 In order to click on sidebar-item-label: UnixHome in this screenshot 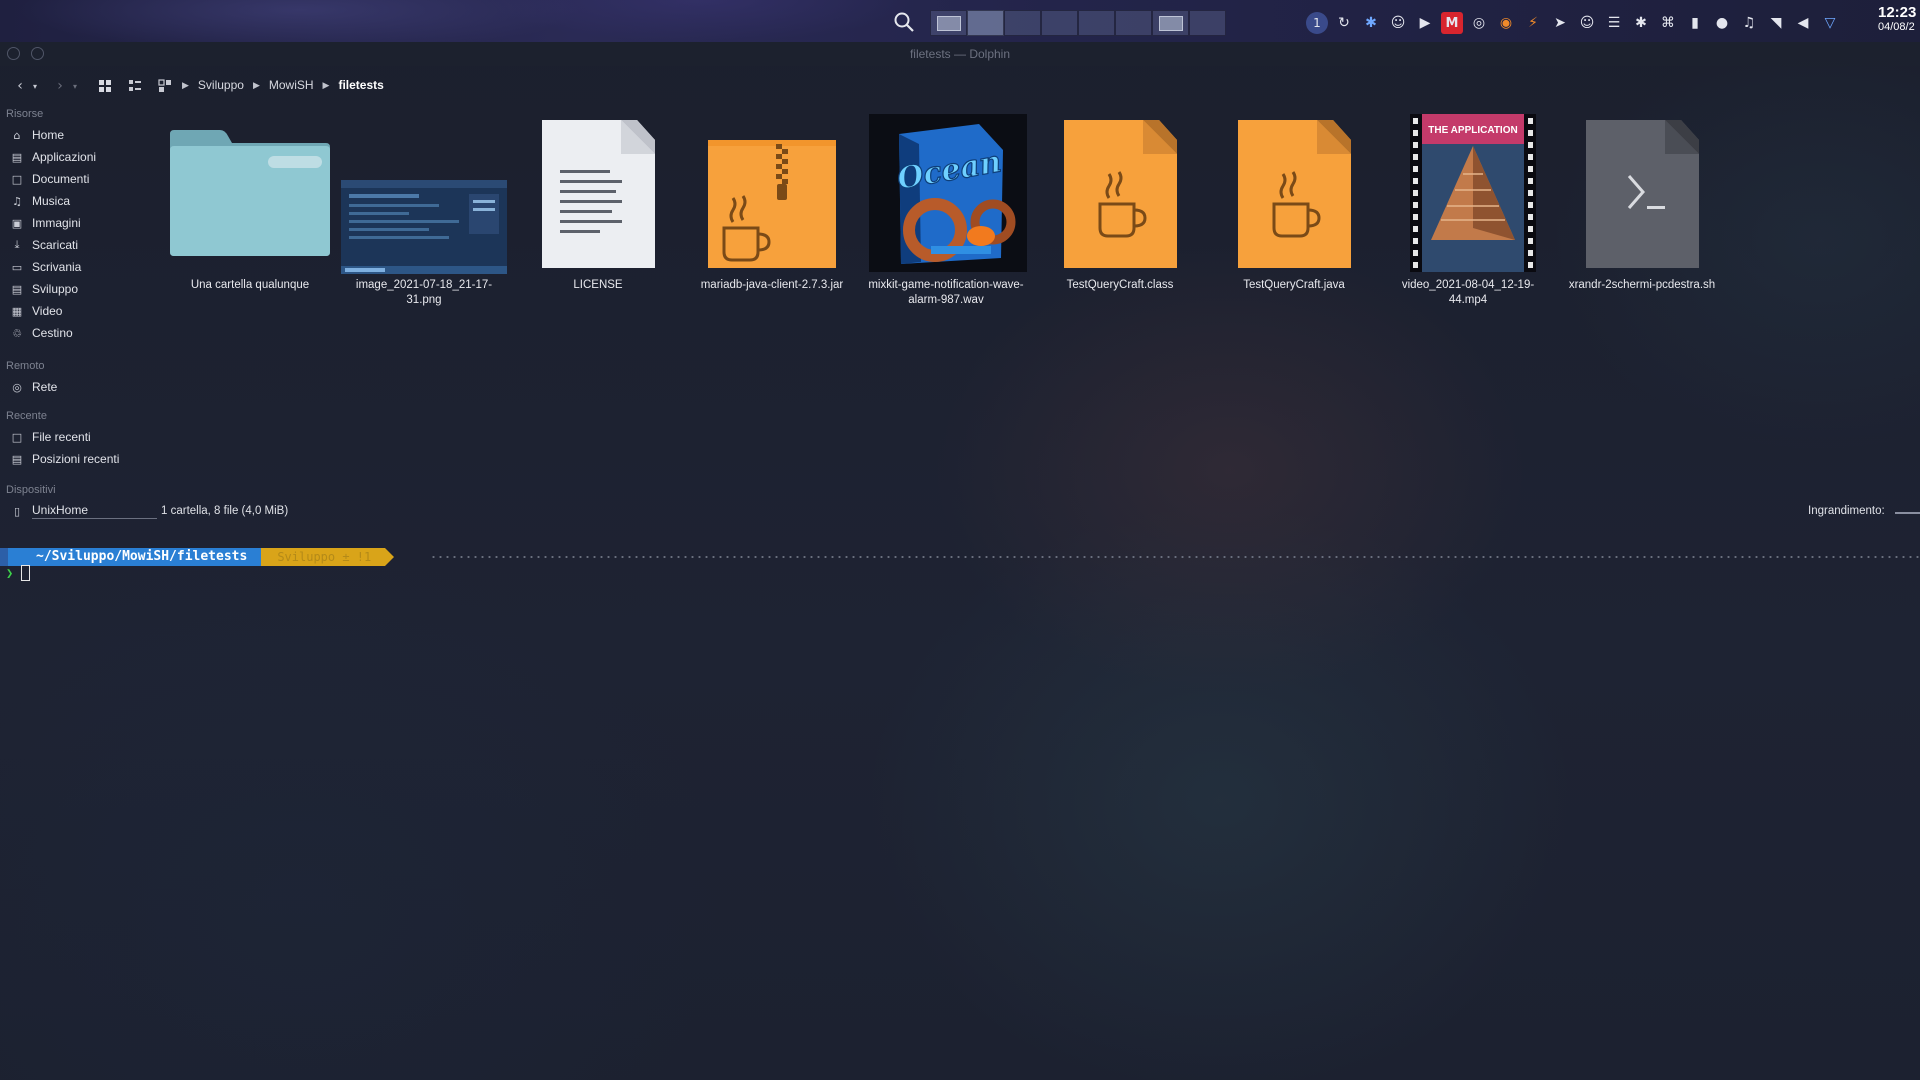, I will do `click(94, 511)`.